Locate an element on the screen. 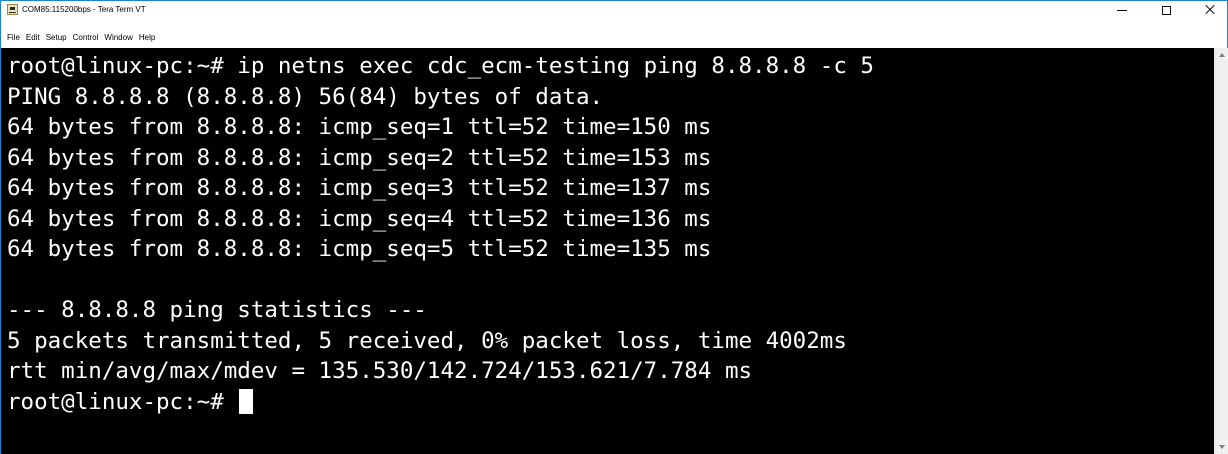 Image resolution: width=1228 pixels, height=454 pixels. tera-term-icon is located at coordinates (12, 9).